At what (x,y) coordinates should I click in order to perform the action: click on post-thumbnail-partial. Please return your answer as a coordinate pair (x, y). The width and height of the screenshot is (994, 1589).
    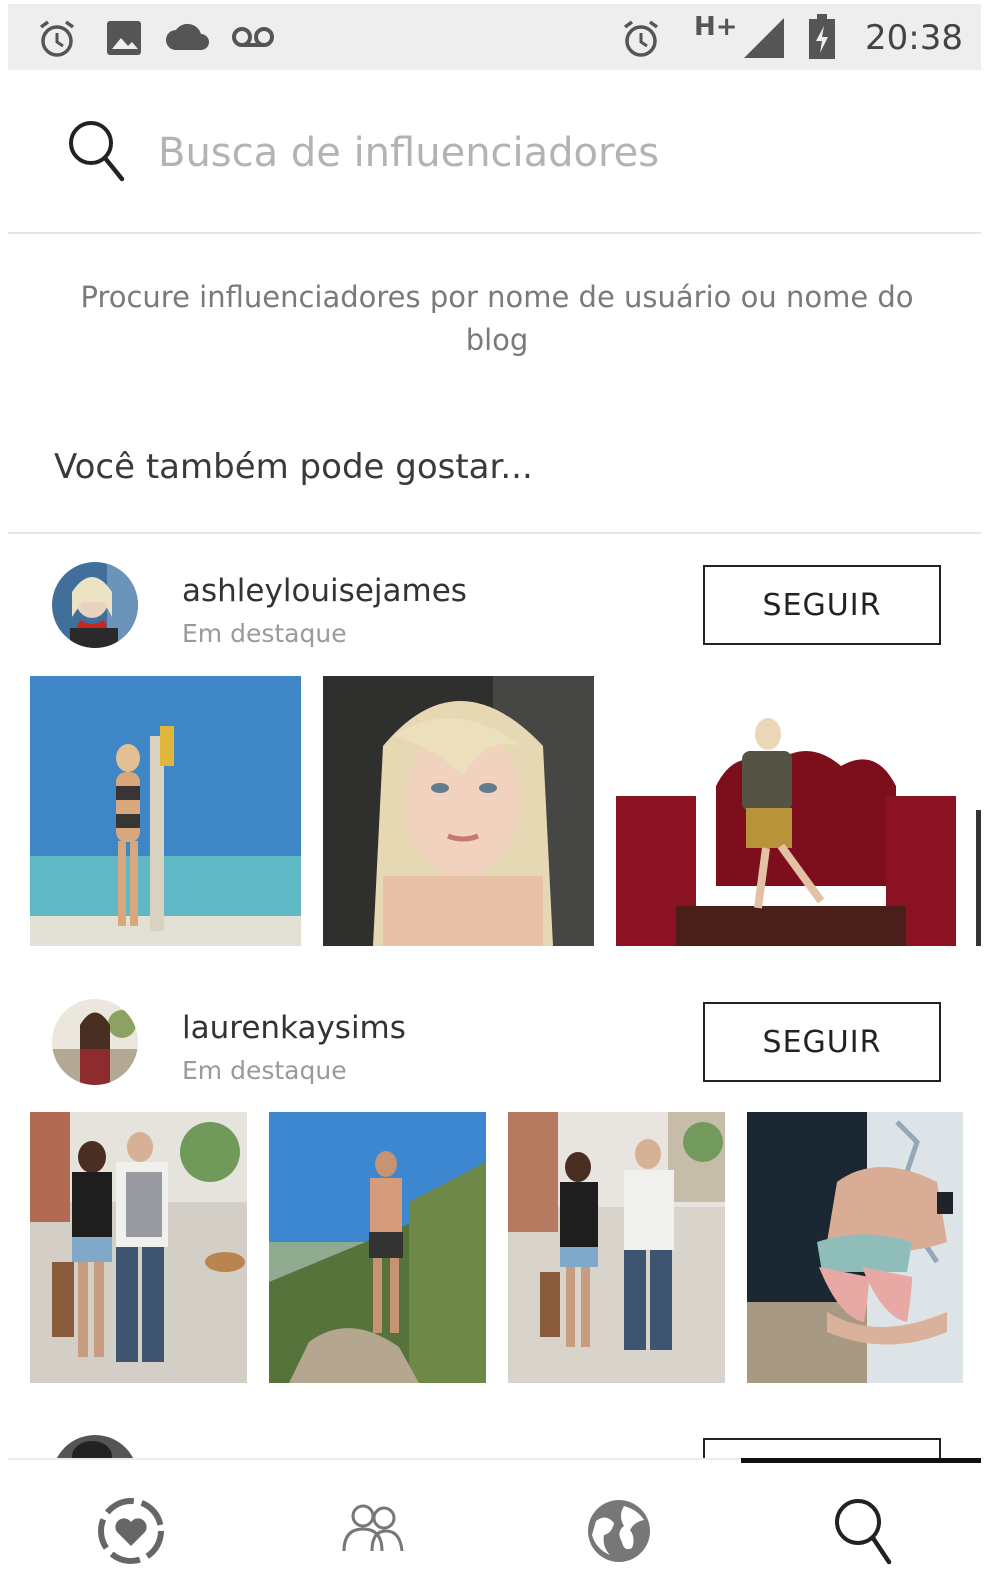
    Looking at the image, I should click on (978, 878).